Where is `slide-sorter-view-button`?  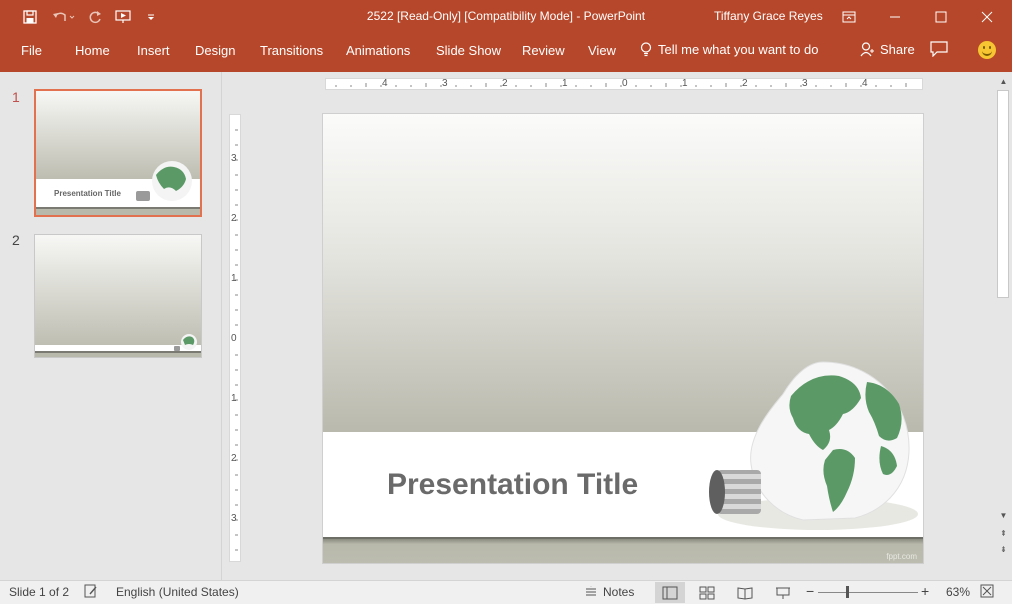 slide-sorter-view-button is located at coordinates (707, 592).